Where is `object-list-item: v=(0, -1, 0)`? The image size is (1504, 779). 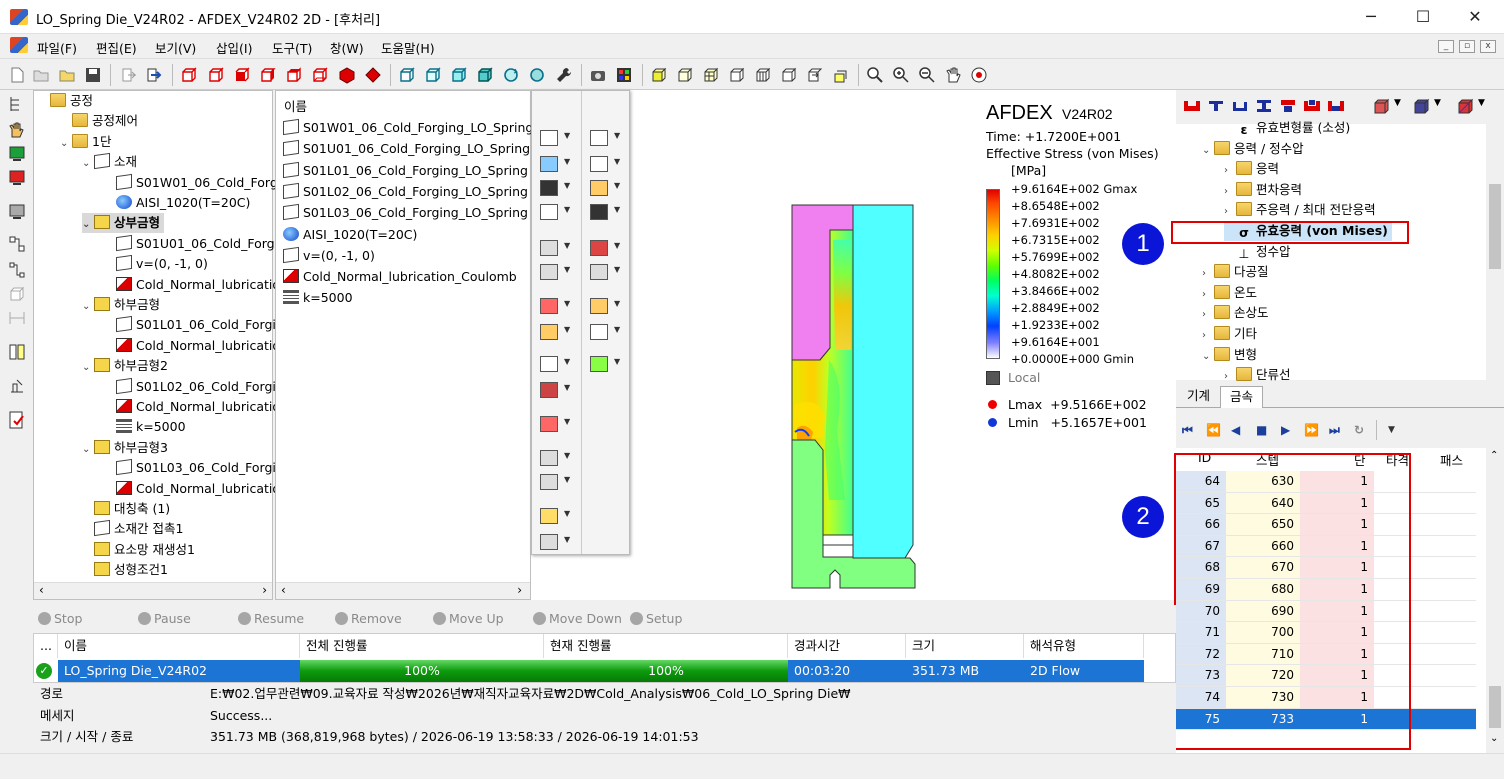
object-list-item: v=(0, -1, 0) is located at coordinates (329, 256).